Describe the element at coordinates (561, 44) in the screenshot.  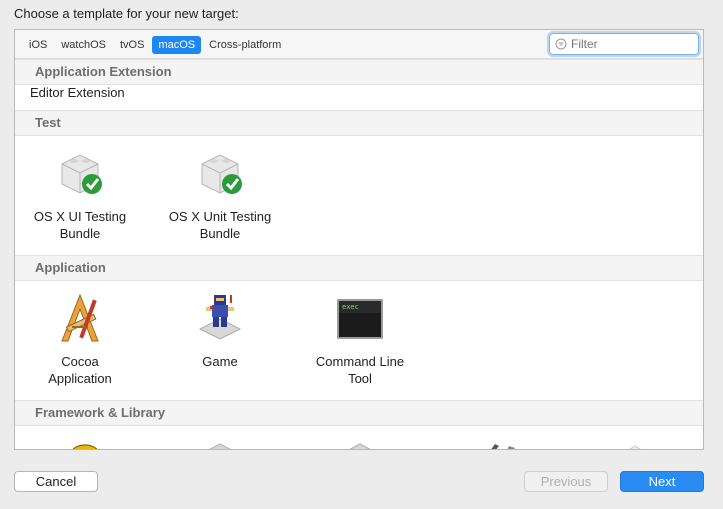
I see `filter-icon` at that location.